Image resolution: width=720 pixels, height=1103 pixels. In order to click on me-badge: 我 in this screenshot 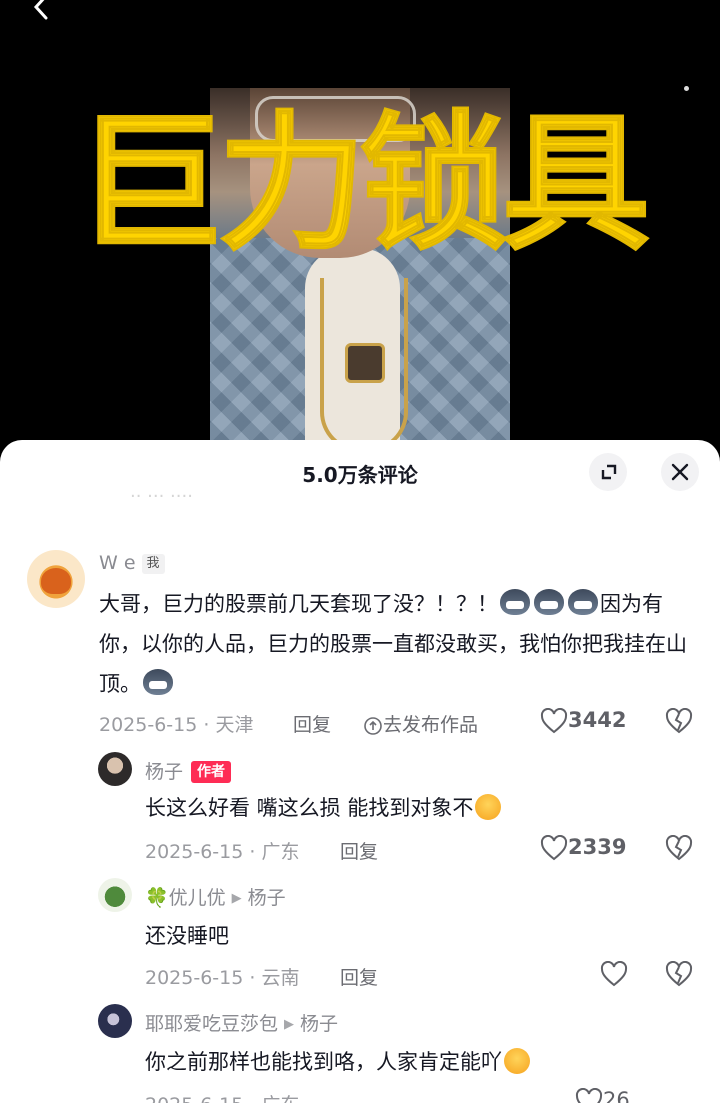, I will do `click(153, 564)`.